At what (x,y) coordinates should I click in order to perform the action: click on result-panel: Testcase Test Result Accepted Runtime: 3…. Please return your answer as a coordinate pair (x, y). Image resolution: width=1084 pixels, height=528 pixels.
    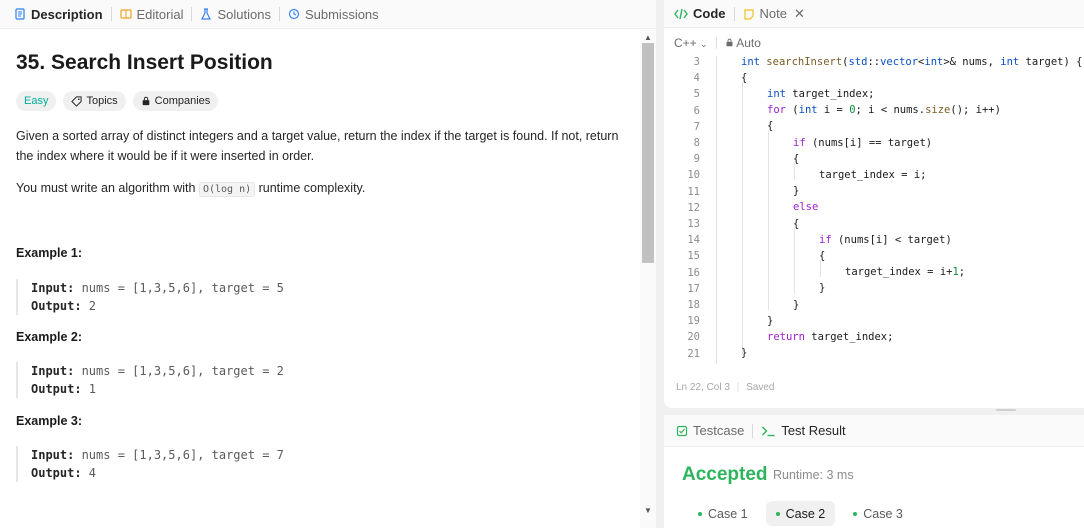
    Looking at the image, I should click on (874, 471).